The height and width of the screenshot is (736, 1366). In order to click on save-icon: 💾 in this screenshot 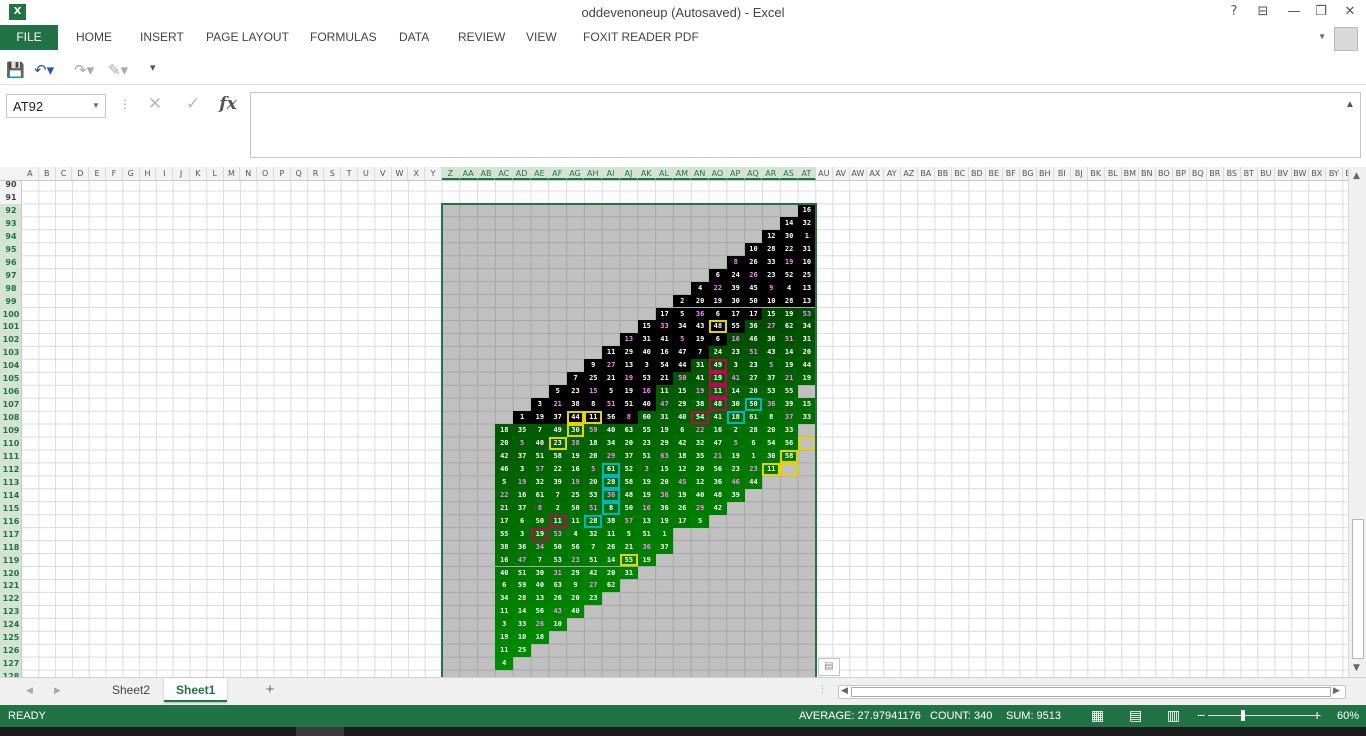, I will do `click(15, 70)`.